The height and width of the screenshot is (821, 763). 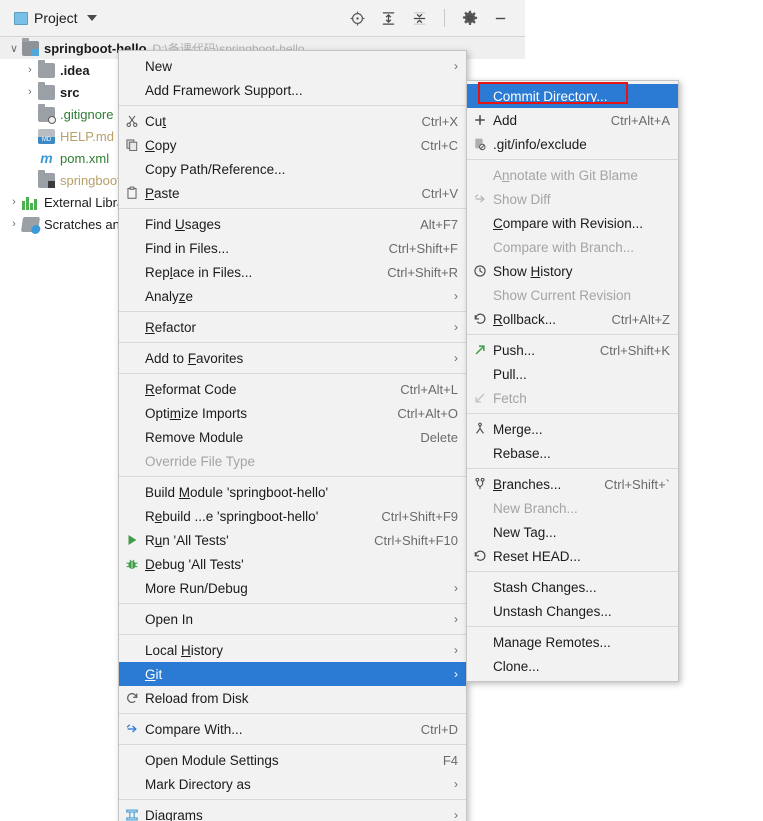 I want to click on menu-item-refactor: Refactor ›, so click(x=292, y=327).